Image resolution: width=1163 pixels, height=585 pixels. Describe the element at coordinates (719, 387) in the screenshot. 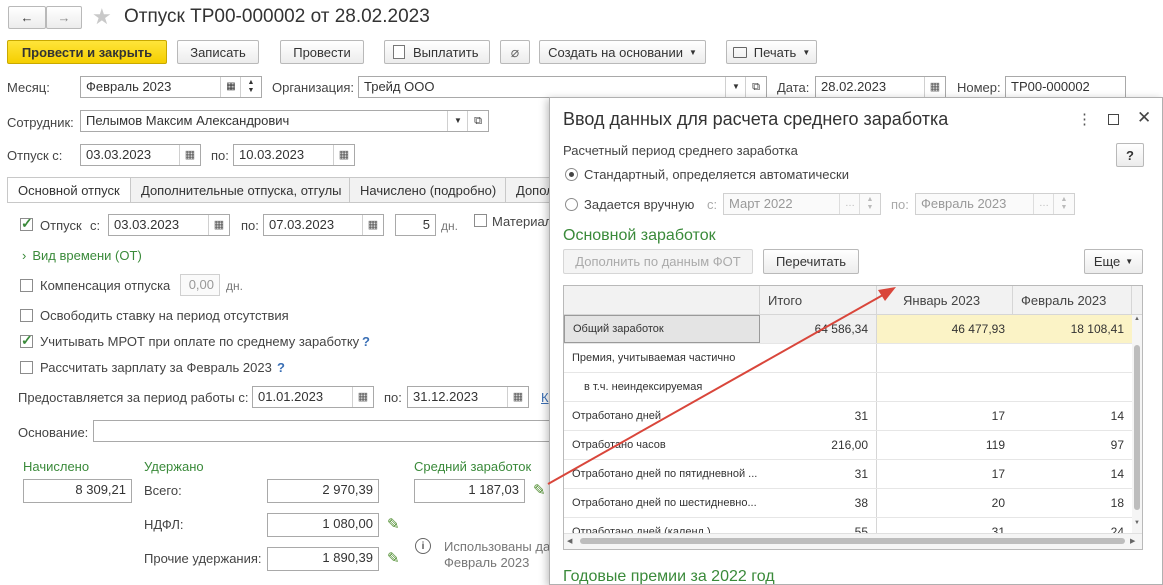

I see `annotation-arrow-line` at that location.